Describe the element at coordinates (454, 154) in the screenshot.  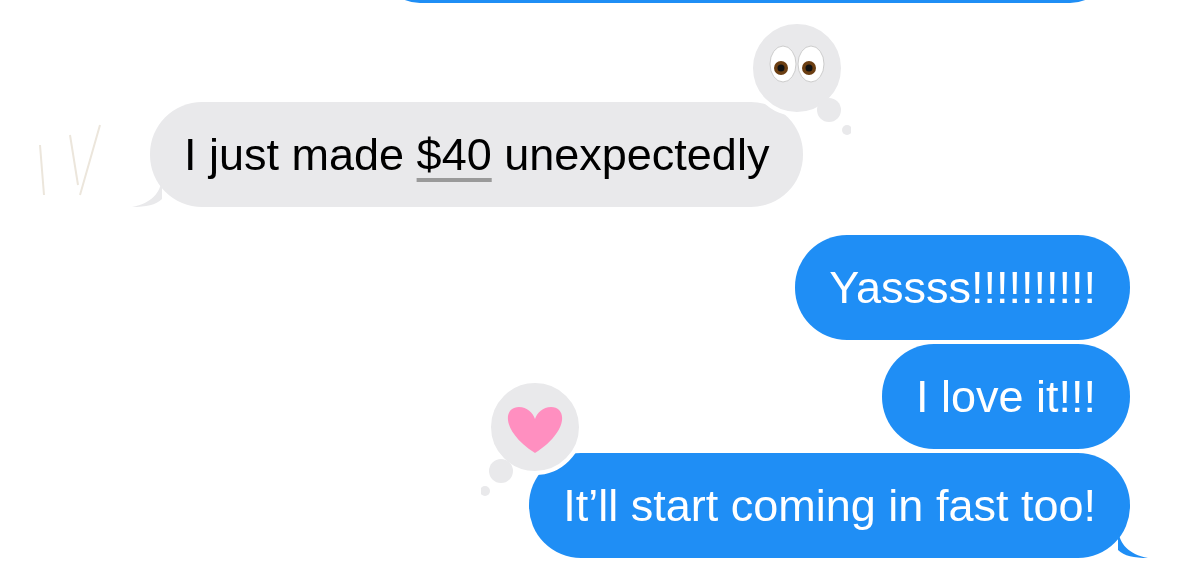
I see `amount-link: $40` at that location.